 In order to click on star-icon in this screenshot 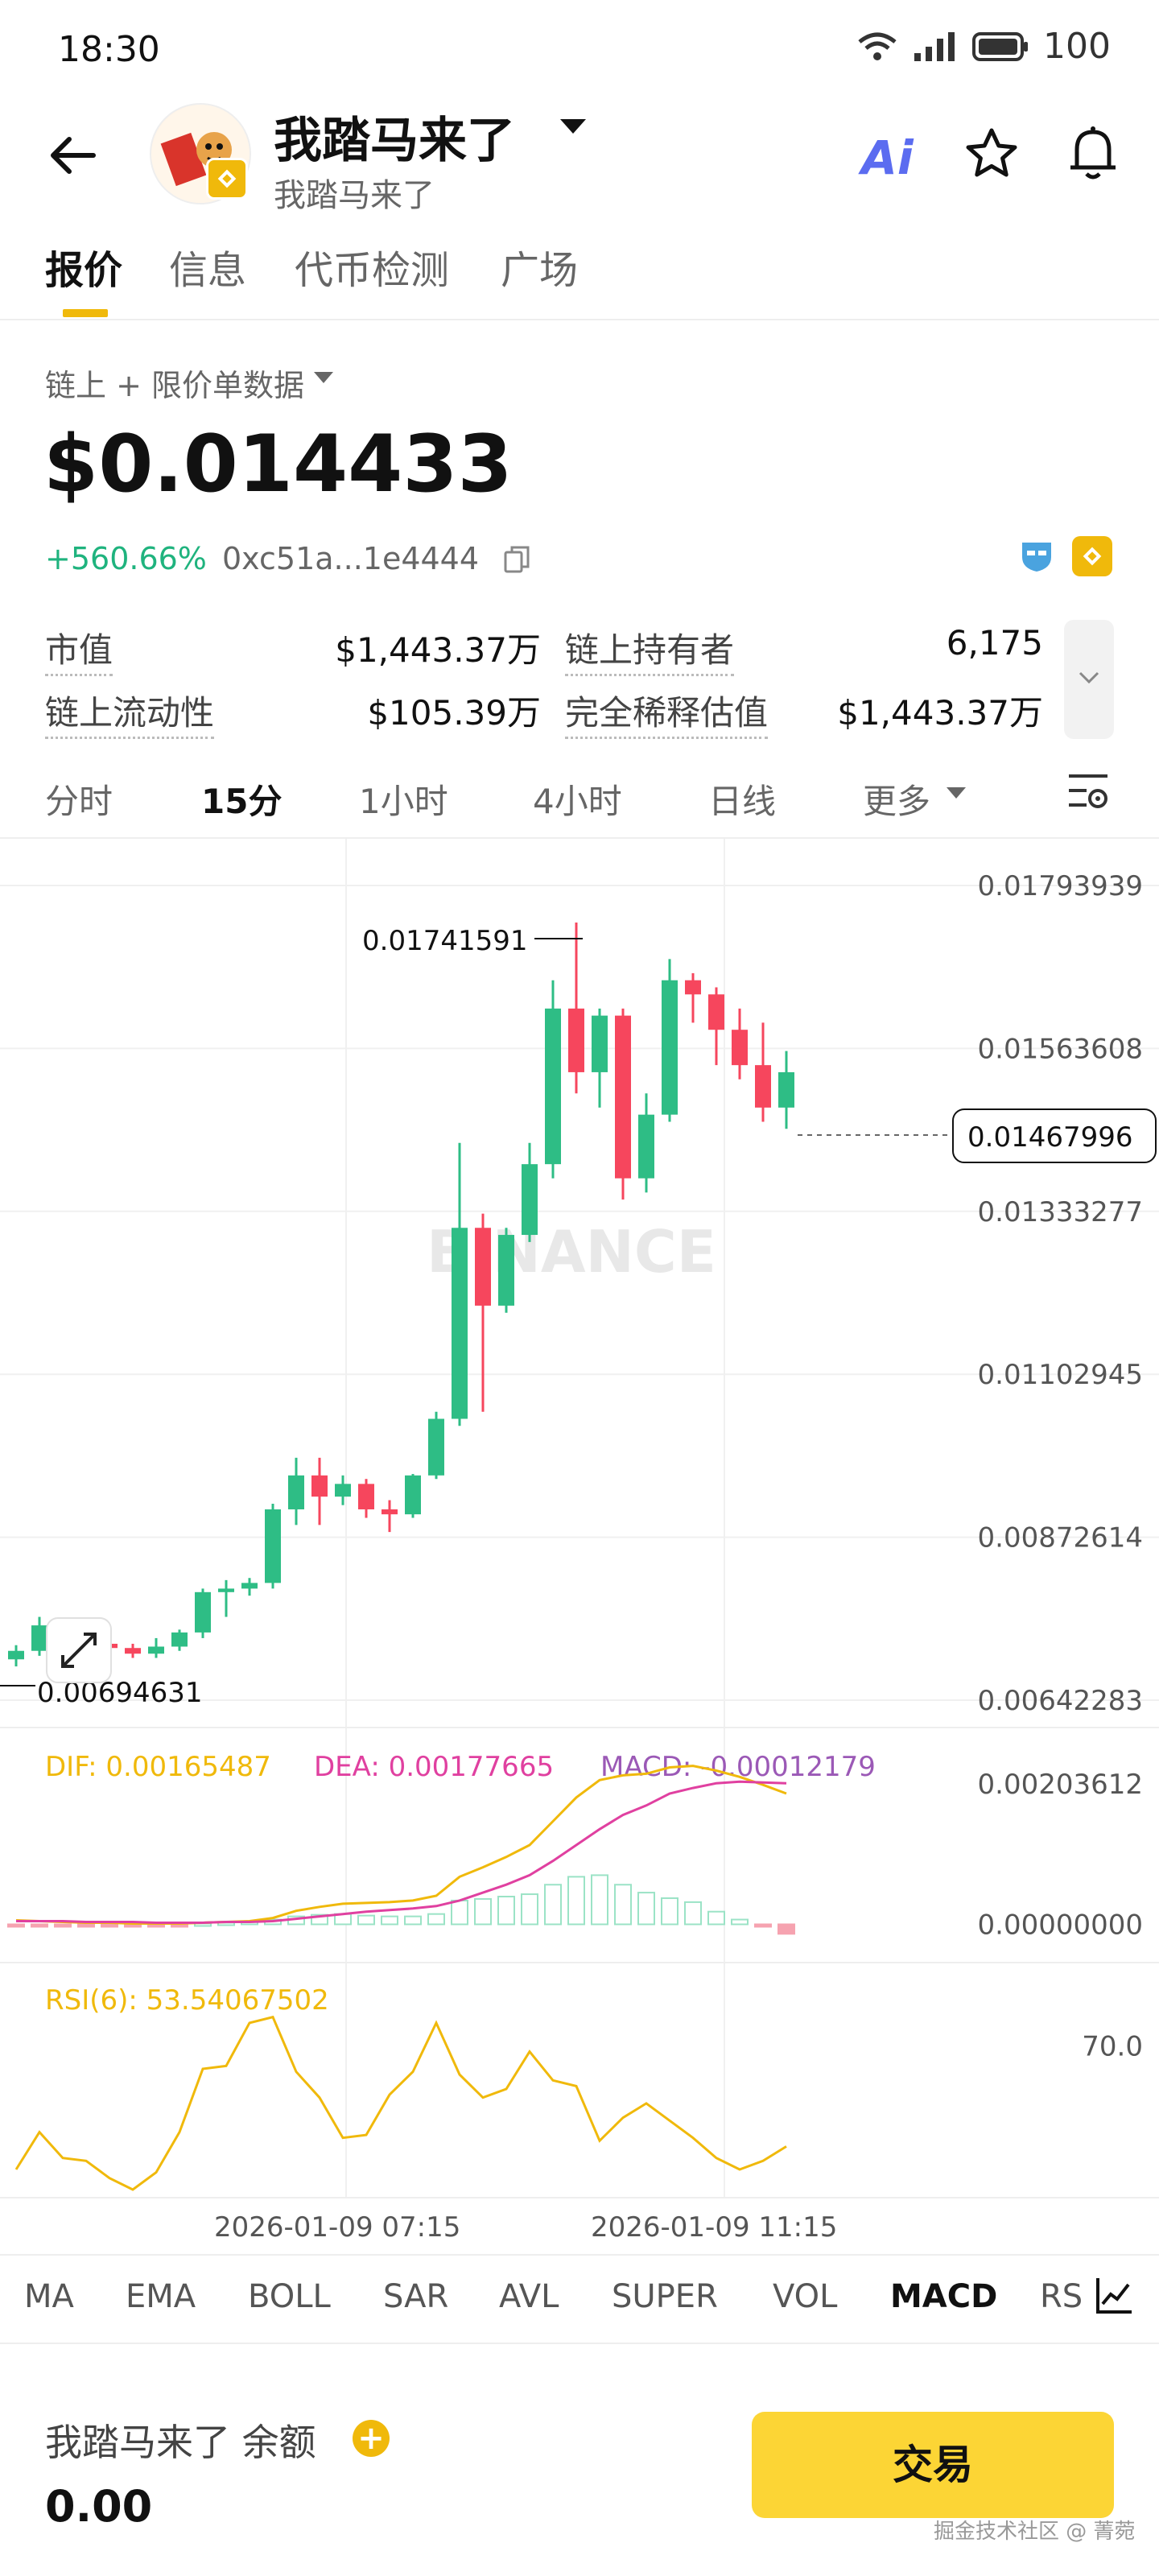, I will do `click(992, 155)`.